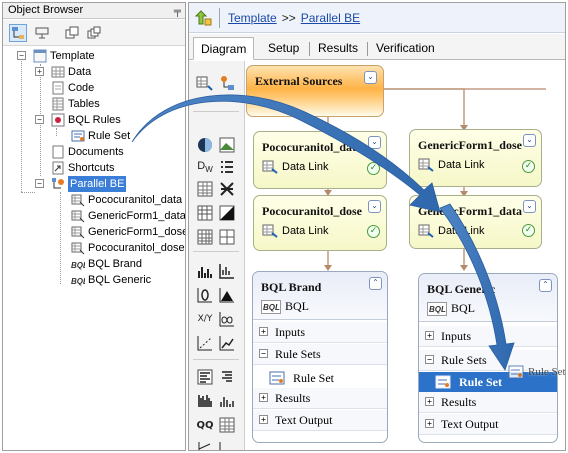 This screenshot has height=453, width=568. What do you see at coordinates (205, 377) in the screenshot?
I see `align-left-icon` at bounding box center [205, 377].